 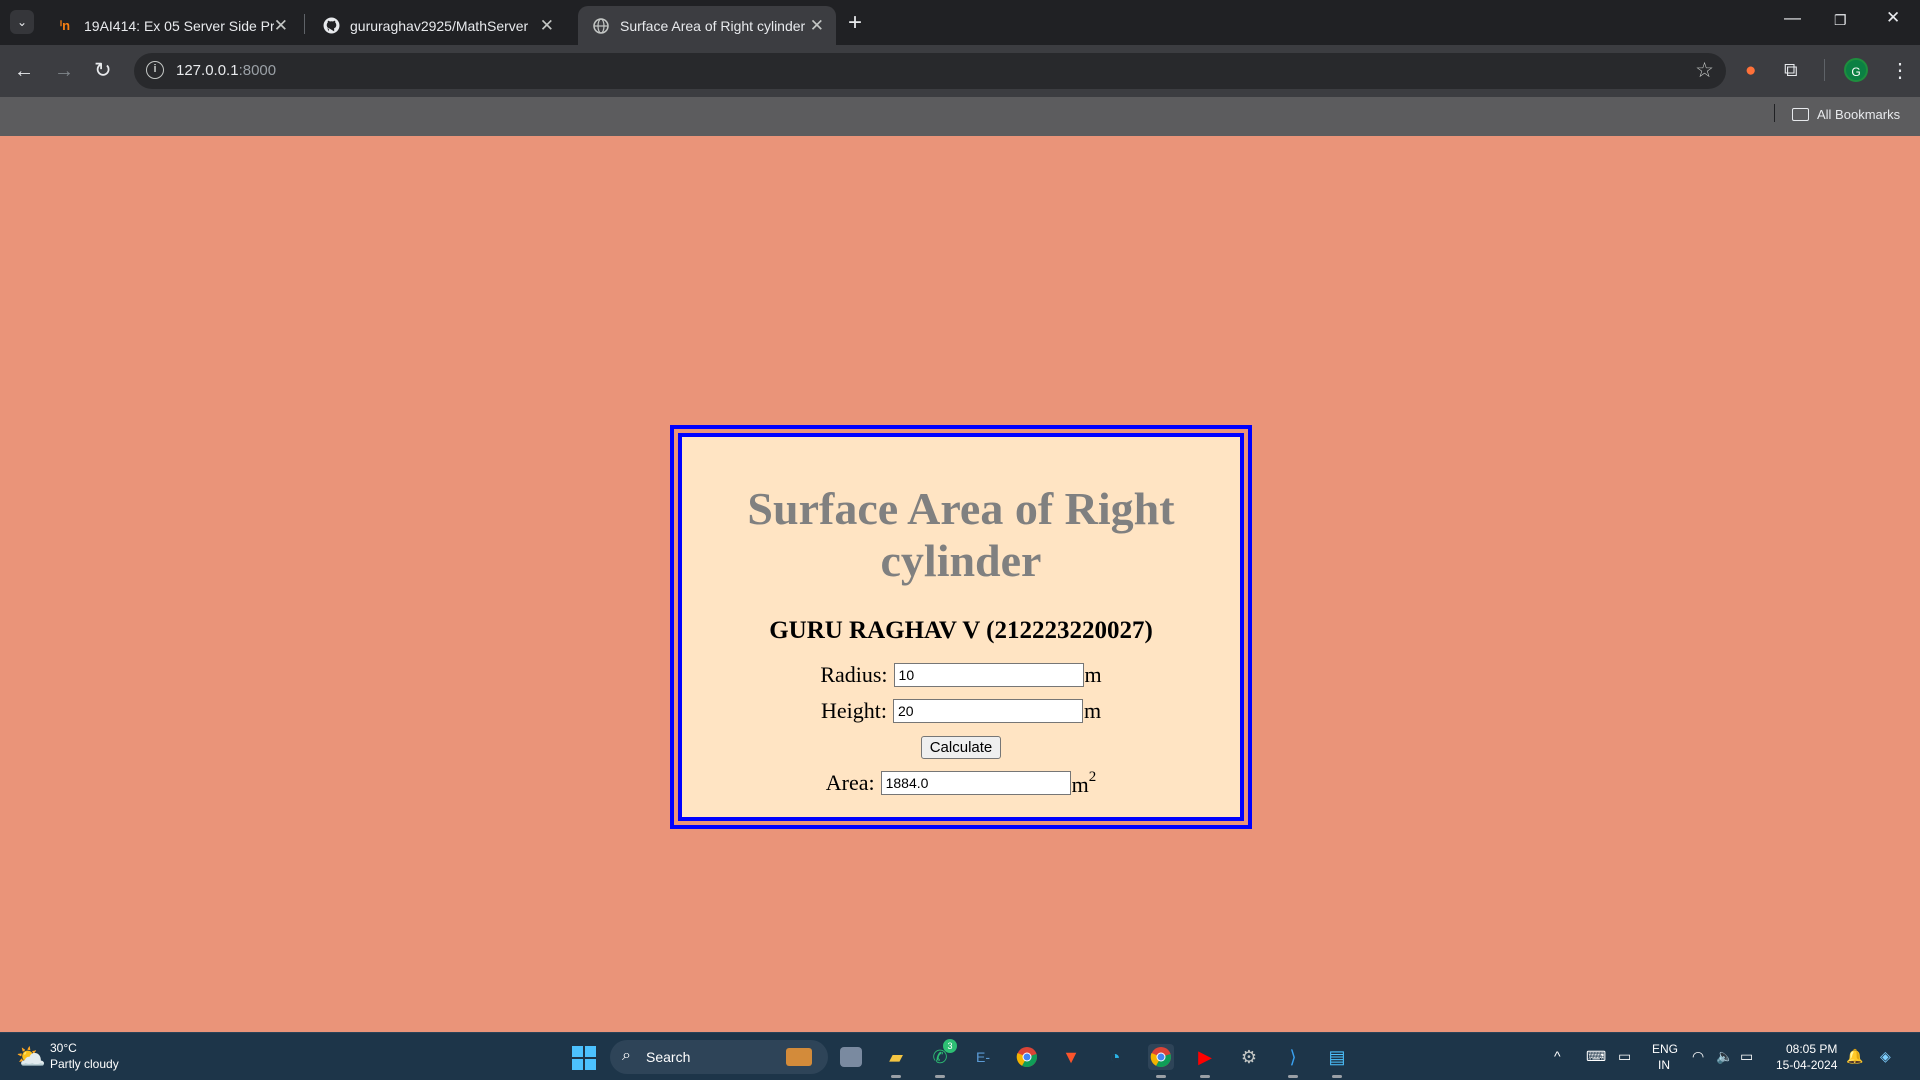 I want to click on button-row: Calculate, so click(x=961, y=747).